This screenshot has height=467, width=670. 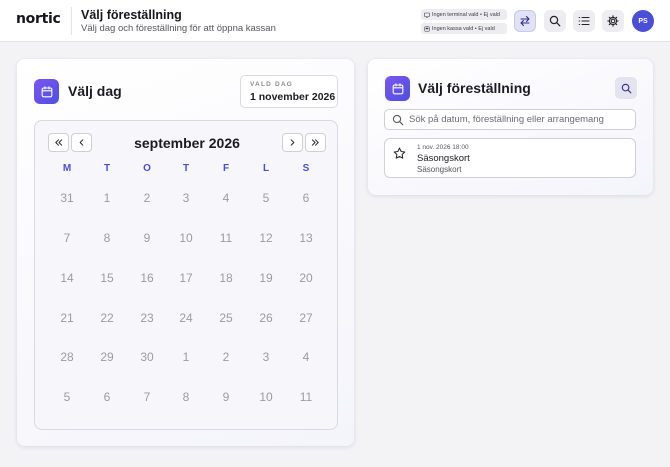 I want to click on weekday-header: O, so click(x=147, y=168).